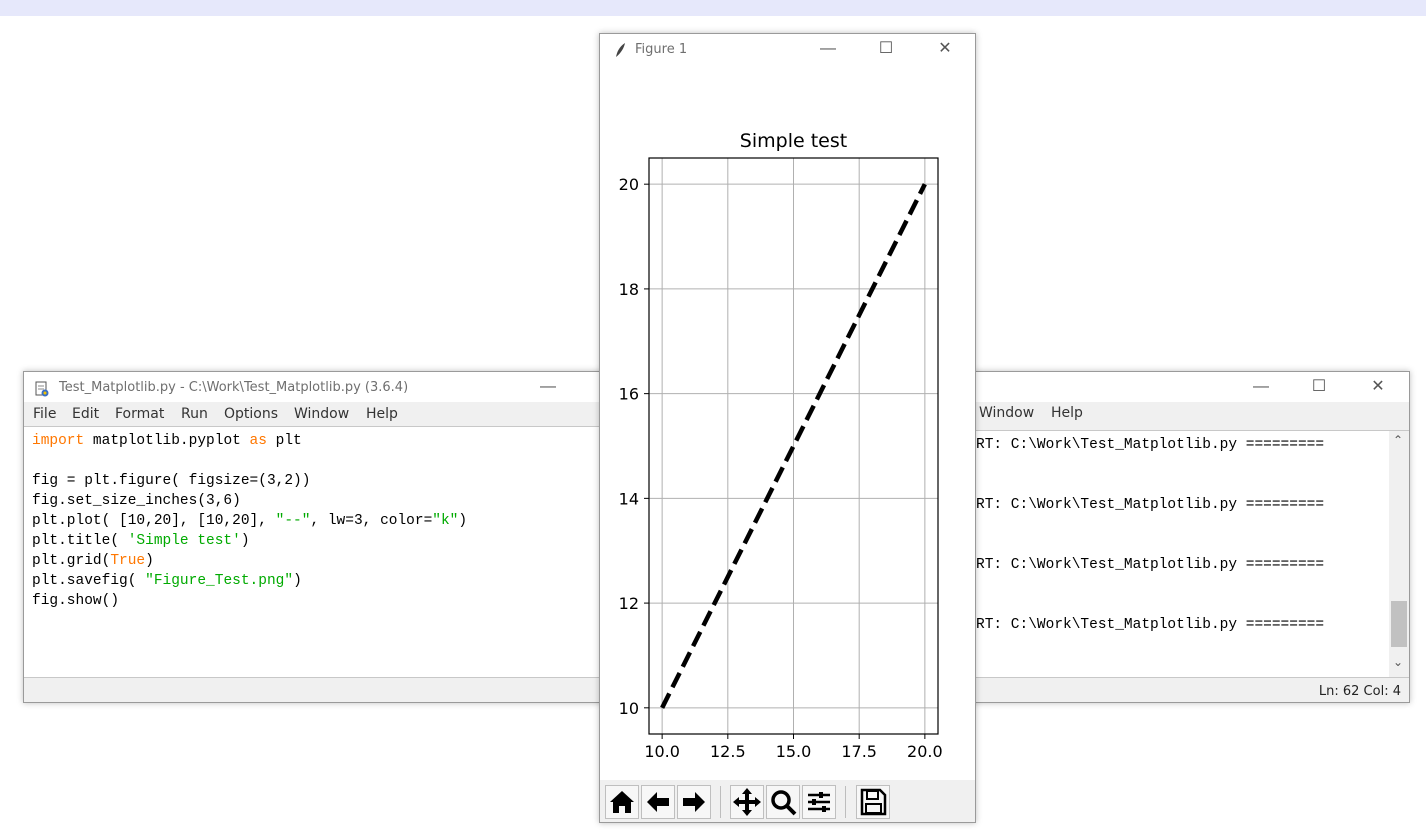 The height and width of the screenshot is (835, 1426). What do you see at coordinates (1185, 692) in the screenshot?
I see `shell-statusbar: Ln: 62 Col: 4` at bounding box center [1185, 692].